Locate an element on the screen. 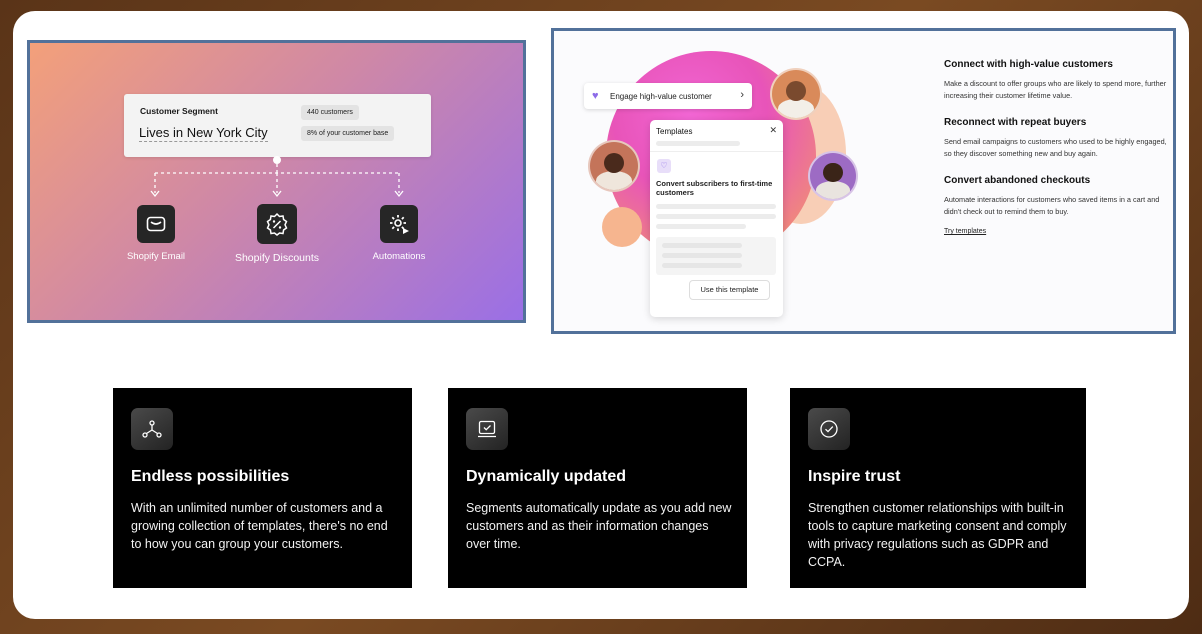  automations-tool: Automations is located at coordinates (399, 233).